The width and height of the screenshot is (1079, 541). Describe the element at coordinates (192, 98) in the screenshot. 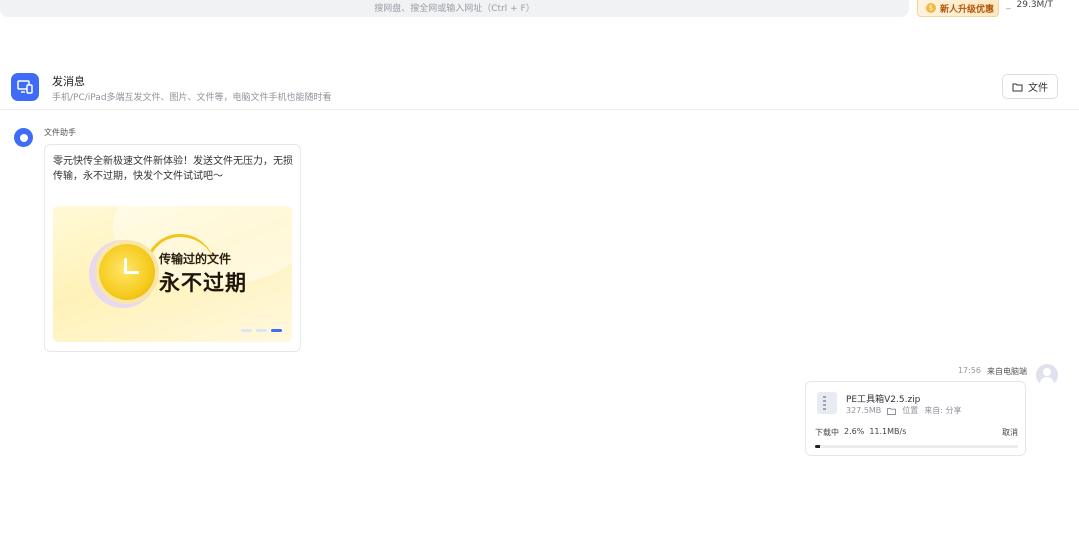

I see `page-subtitle: 手机/PC/iPad多端互发文件、图片、文件等，电脑文件手机也能随时看` at that location.